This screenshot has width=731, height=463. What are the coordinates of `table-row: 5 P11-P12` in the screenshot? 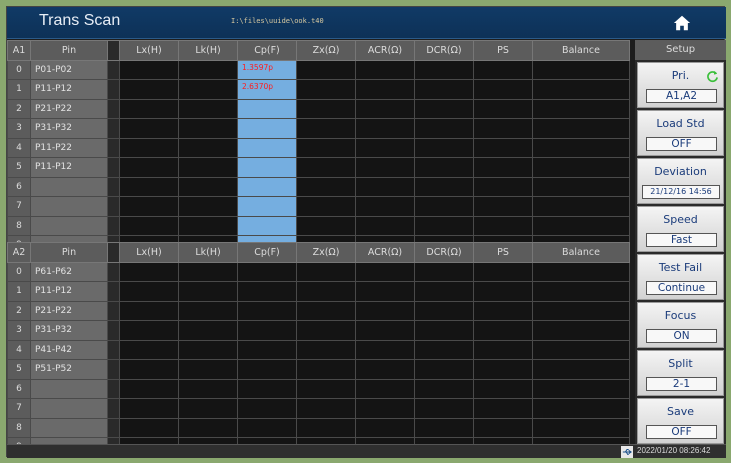 It's located at (318, 167).